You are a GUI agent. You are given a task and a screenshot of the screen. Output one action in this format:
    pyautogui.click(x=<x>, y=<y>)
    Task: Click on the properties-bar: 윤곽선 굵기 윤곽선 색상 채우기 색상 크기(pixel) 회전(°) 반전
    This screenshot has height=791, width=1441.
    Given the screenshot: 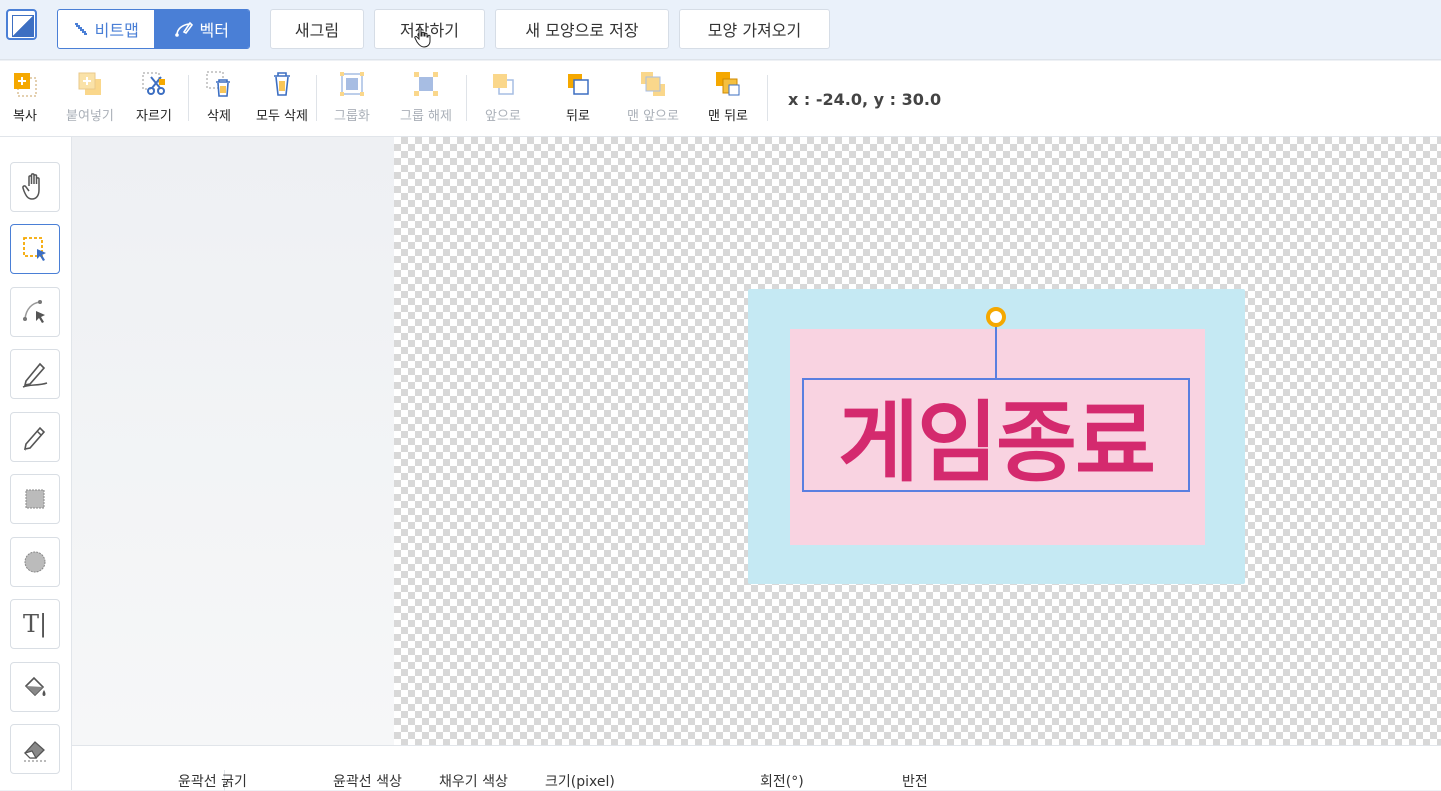 What is the action you would take?
    pyautogui.click(x=756, y=768)
    